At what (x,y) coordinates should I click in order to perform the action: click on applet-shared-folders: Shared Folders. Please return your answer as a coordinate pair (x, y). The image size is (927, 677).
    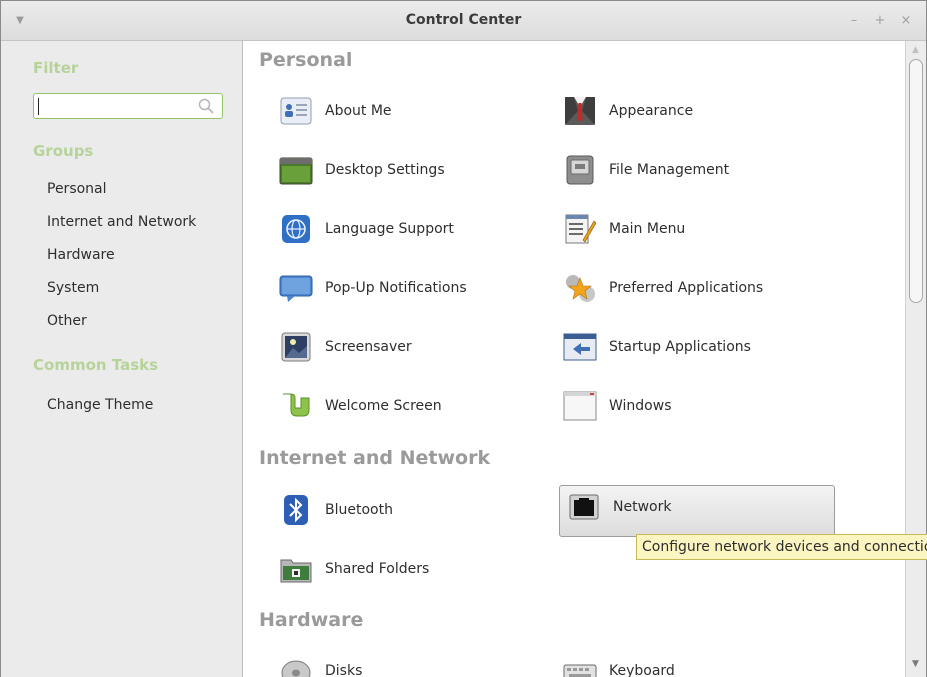
    Looking at the image, I should click on (409, 569).